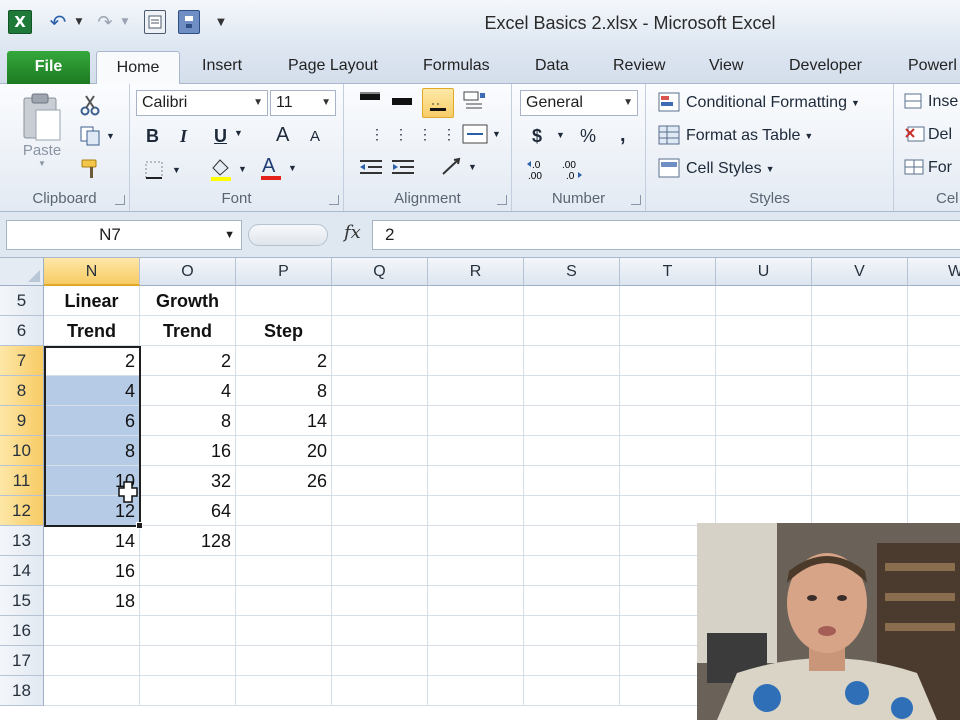 This screenshot has width=960, height=720. I want to click on row-header-8: 8, so click(22, 391).